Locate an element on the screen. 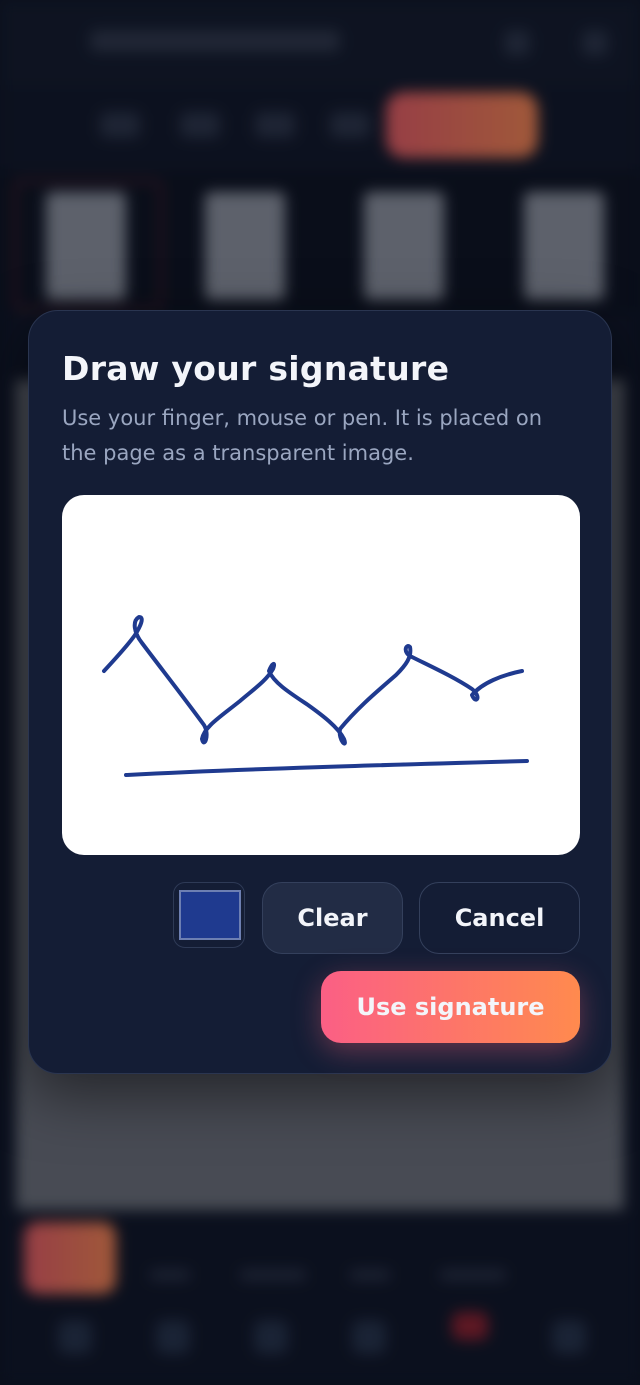  cancel-button: Cancel is located at coordinates (499, 918).